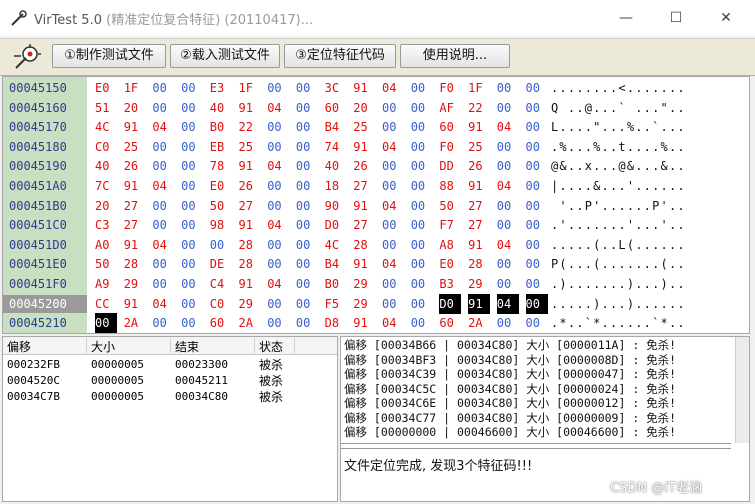 The width and height of the screenshot is (755, 504). Describe the element at coordinates (336, 88) in the screenshot. I see `hex-byte: 3C` at that location.